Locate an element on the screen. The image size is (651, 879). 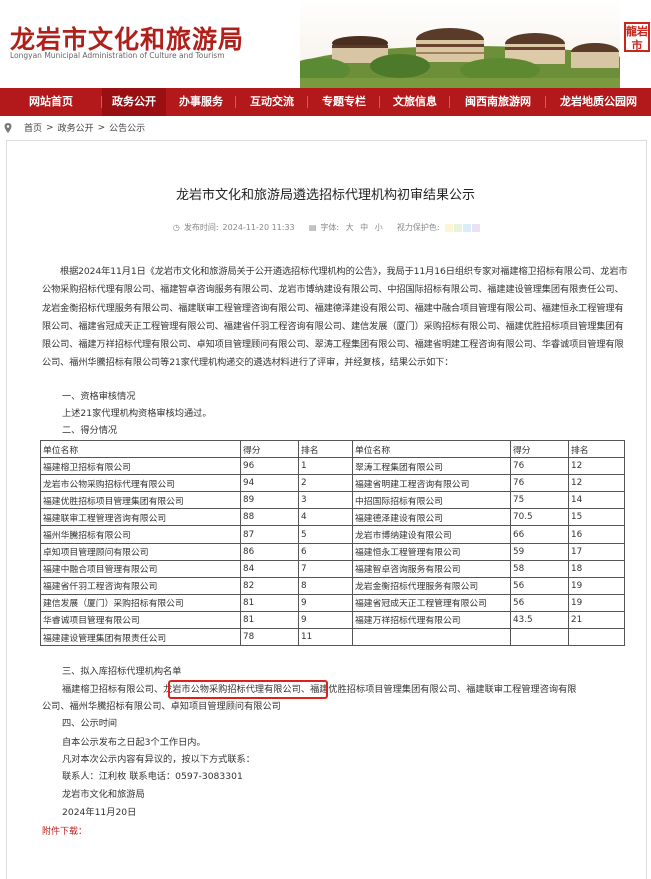
section-notice-period: 四、公示时间 is located at coordinates (90, 723).